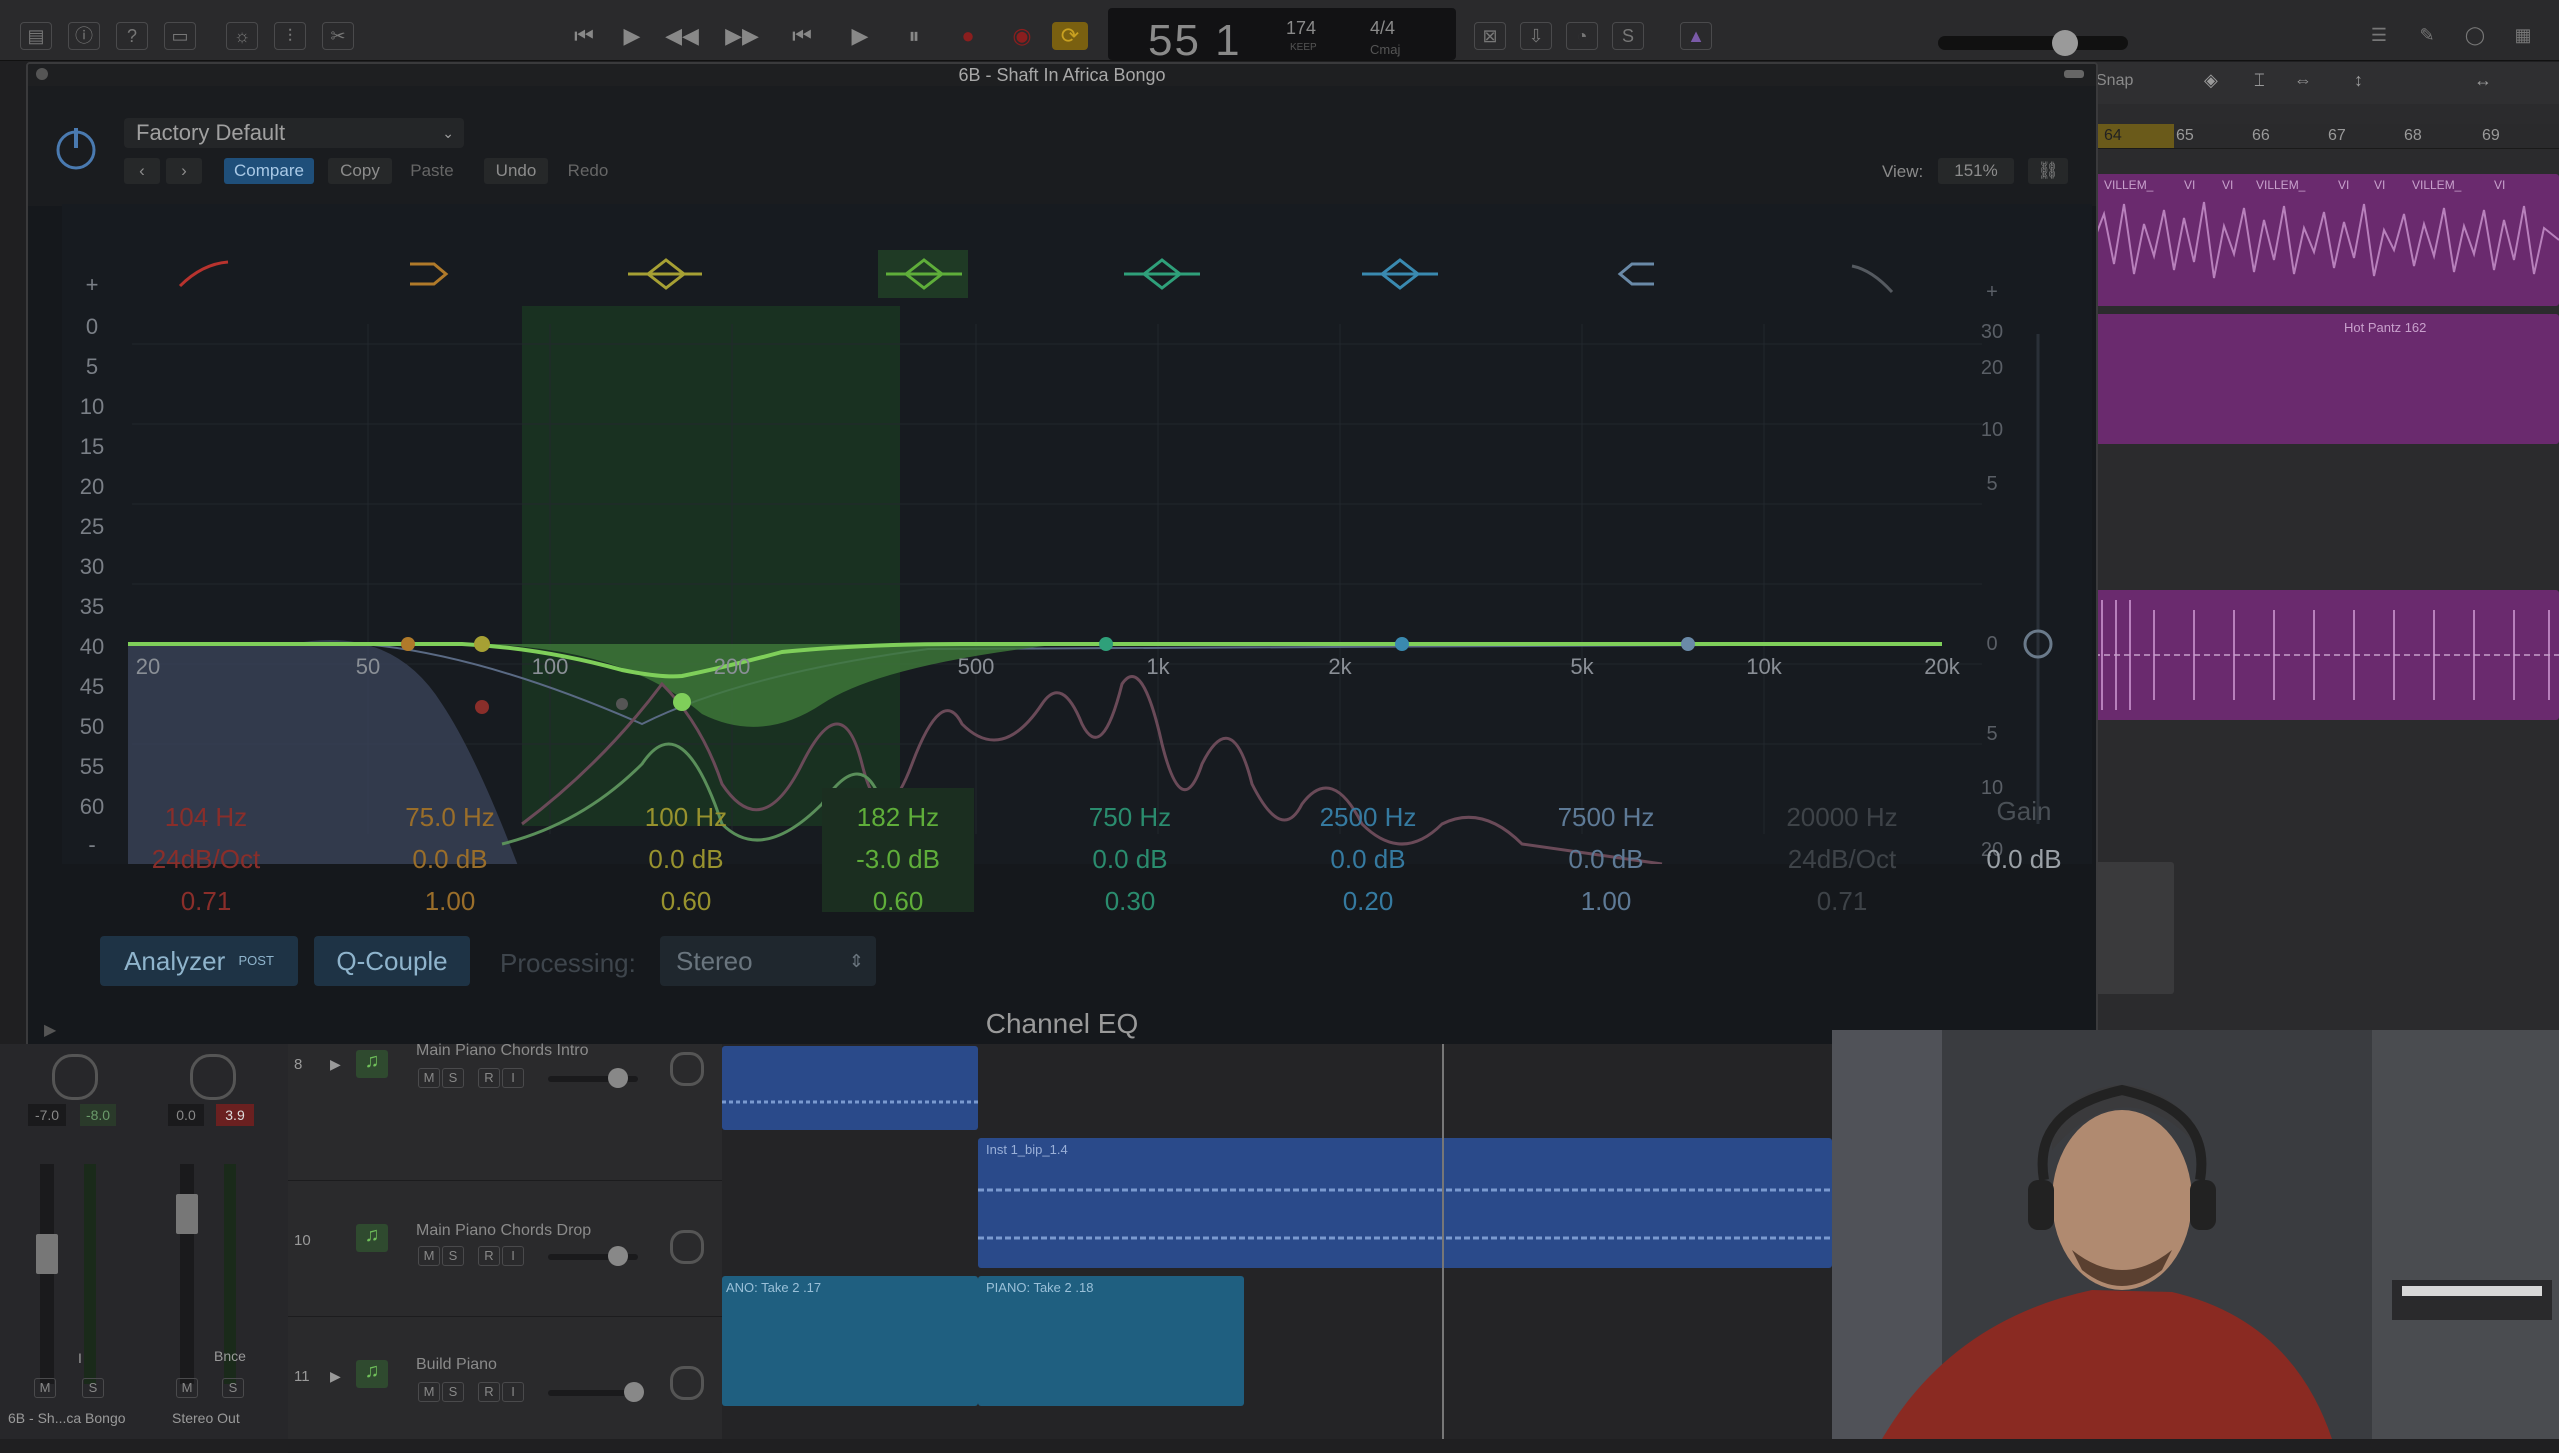 This screenshot has height=1453, width=2559. I want to click on band-6-node, so click(1402, 644).